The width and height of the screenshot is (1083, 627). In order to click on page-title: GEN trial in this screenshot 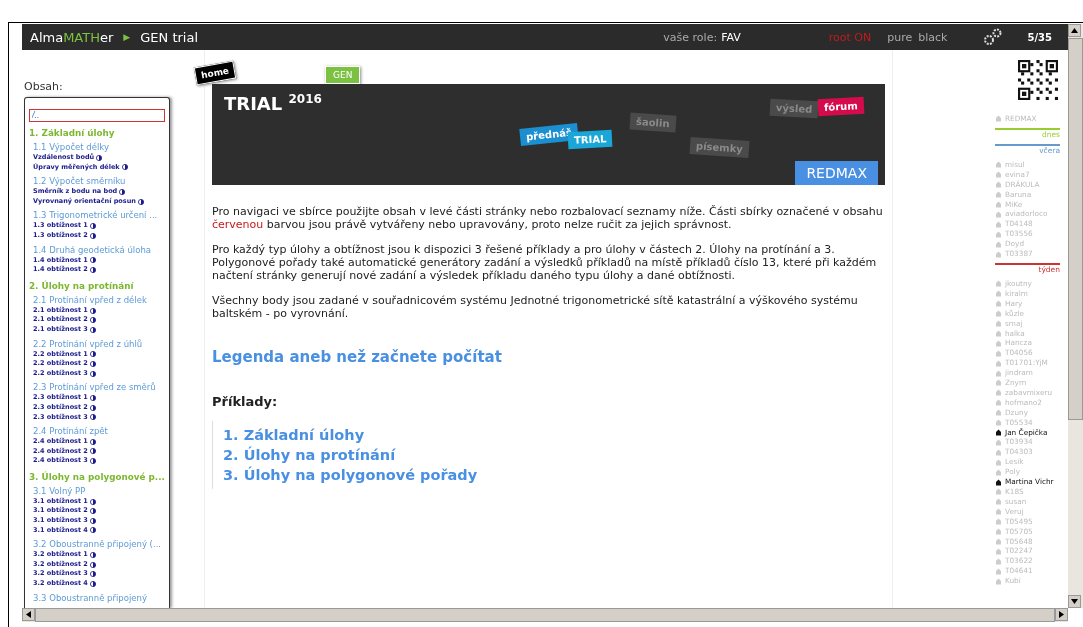, I will do `click(169, 37)`.